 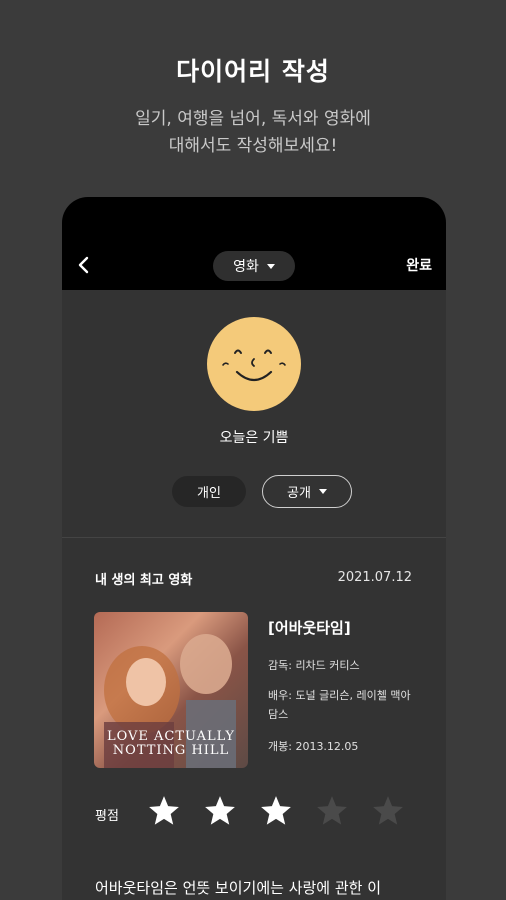 What do you see at coordinates (171, 750) in the screenshot?
I see `poster-caption-line-2: NOTTING HILL` at bounding box center [171, 750].